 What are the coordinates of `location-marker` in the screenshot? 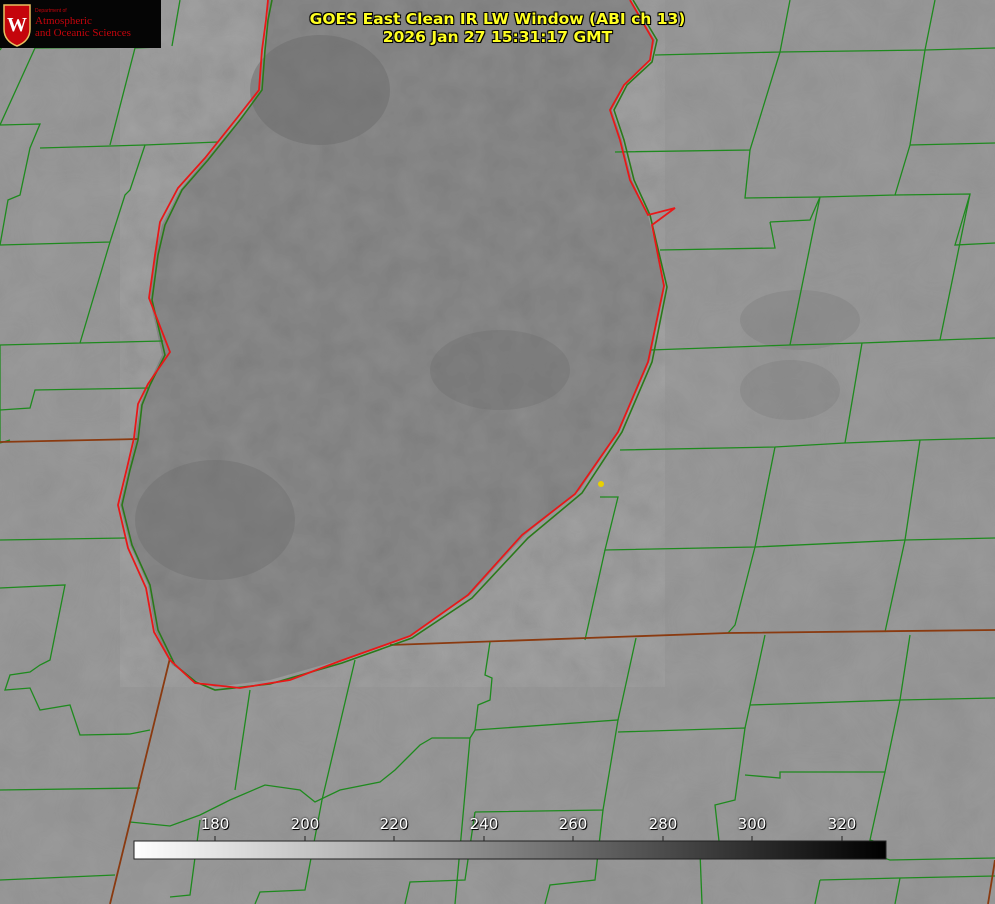 It's located at (601, 484).